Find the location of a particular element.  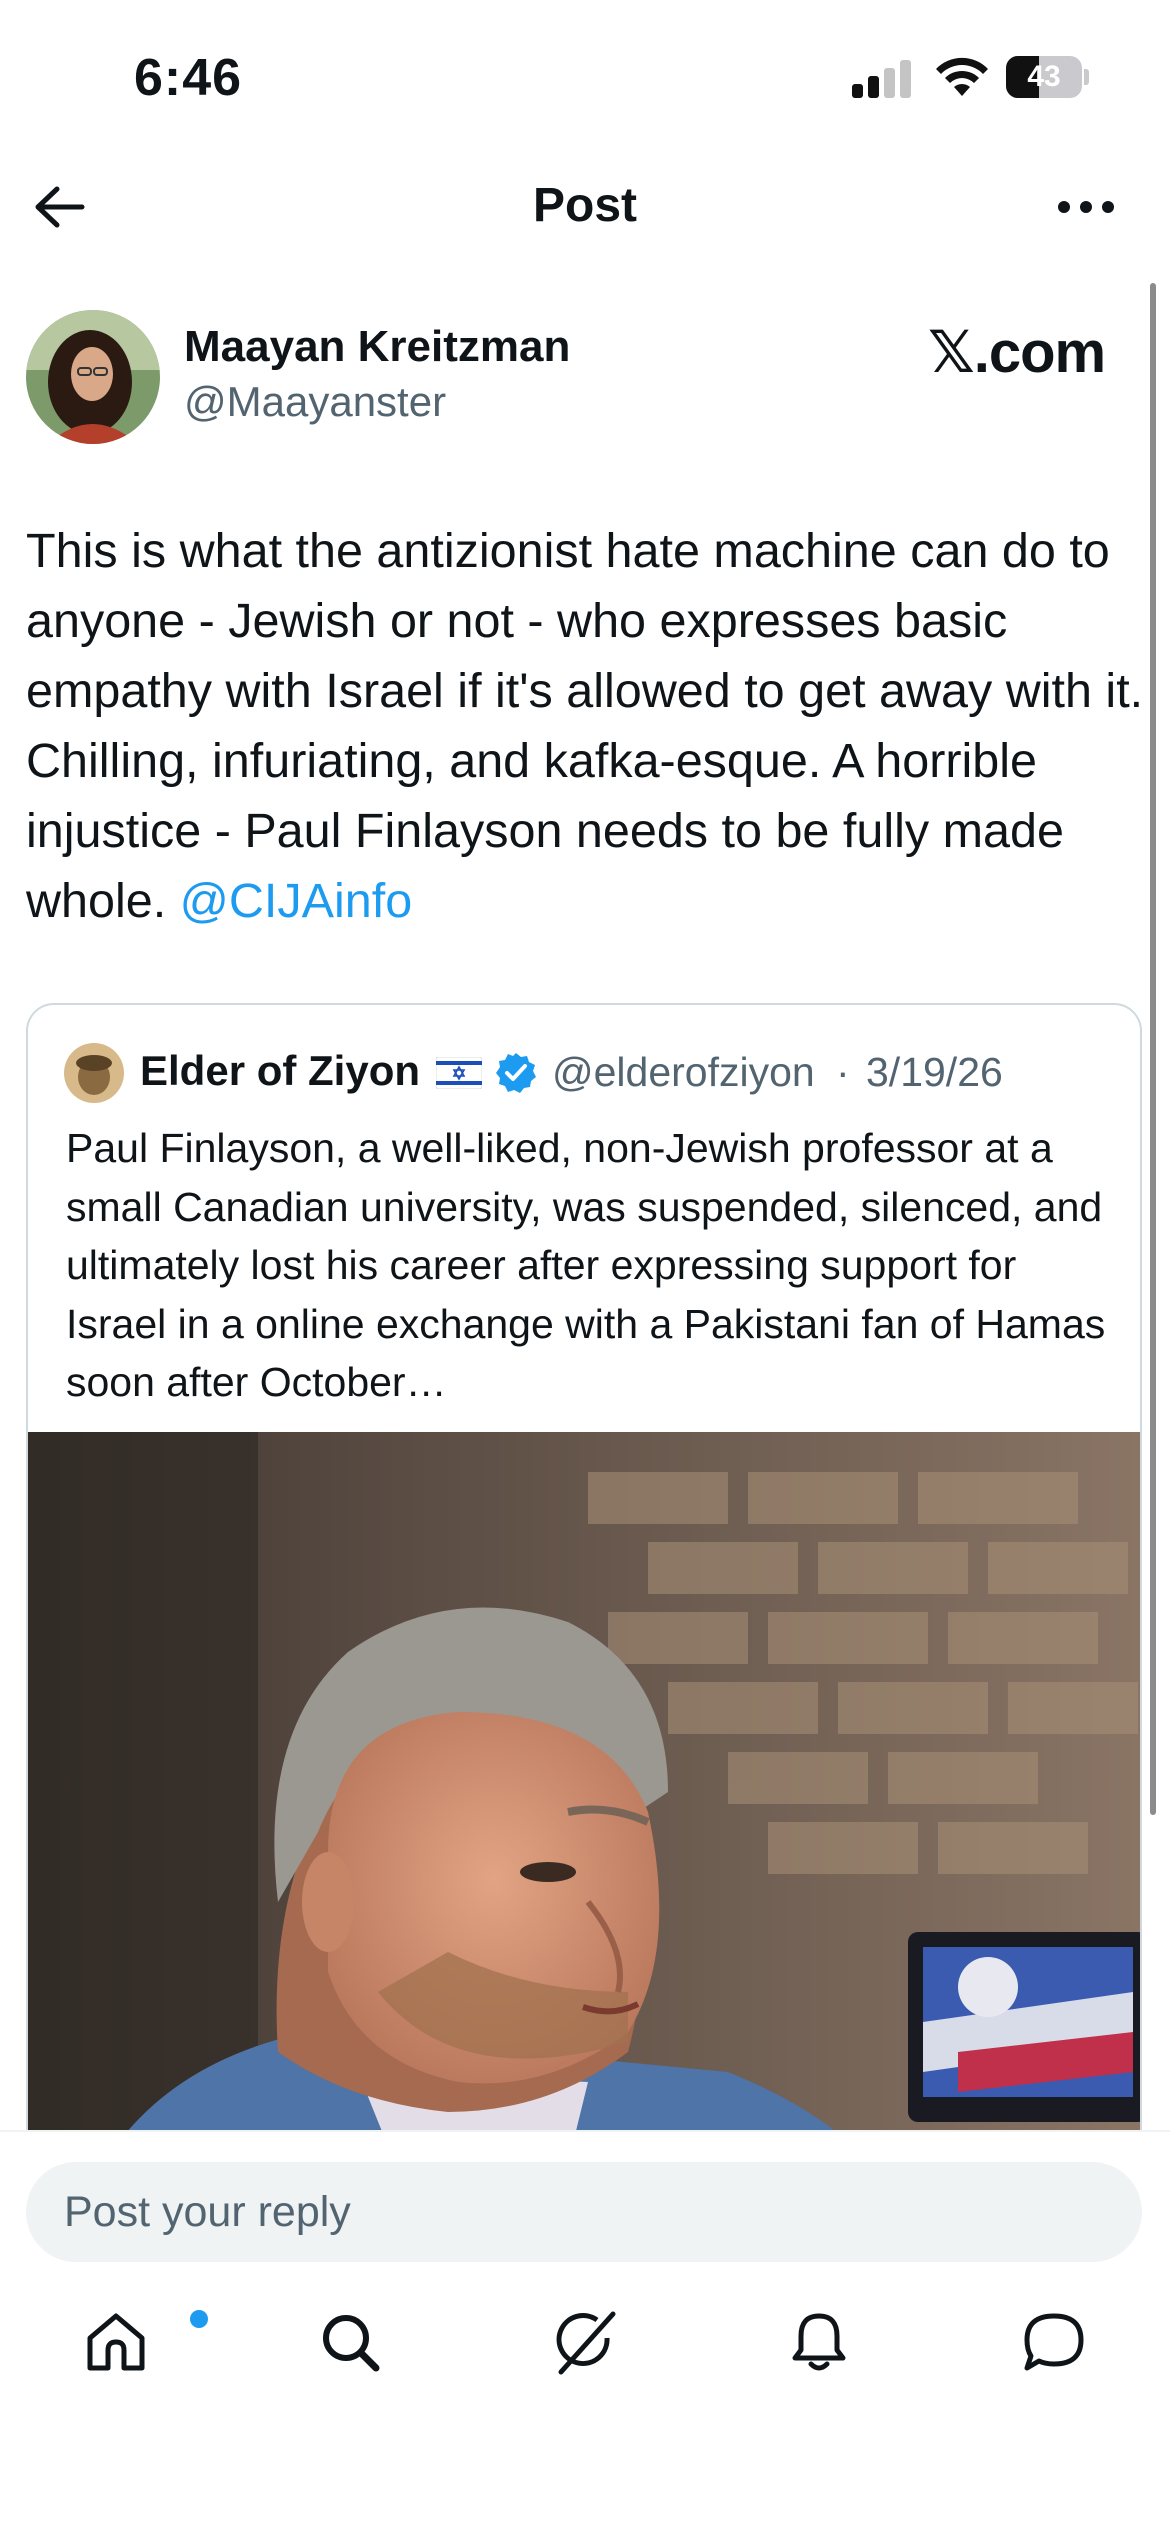

search-icon is located at coordinates (351, 2343).